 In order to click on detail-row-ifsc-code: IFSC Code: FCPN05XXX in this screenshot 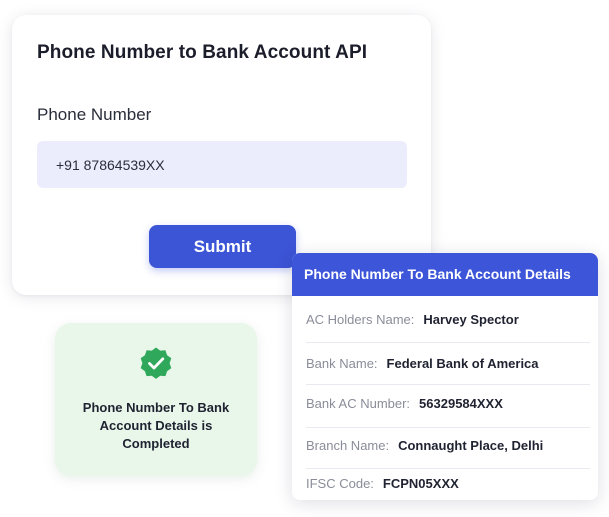, I will do `click(452, 480)`.